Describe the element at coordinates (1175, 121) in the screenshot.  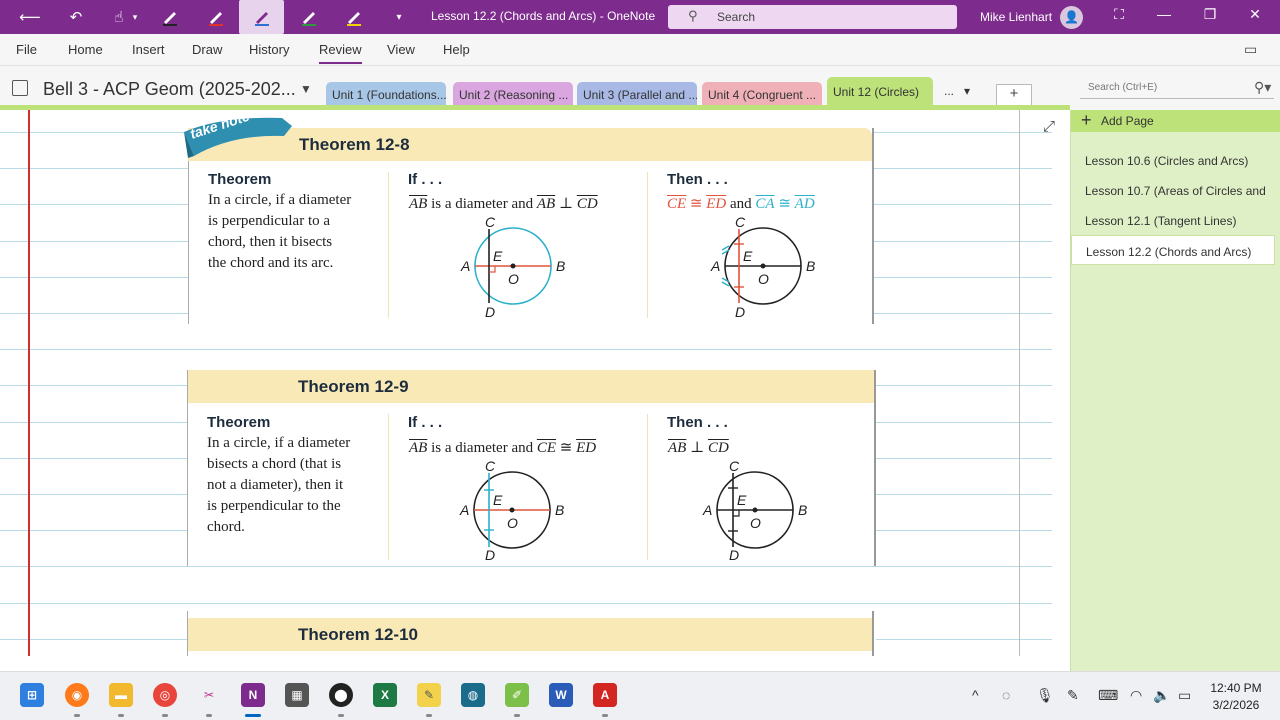
I see `add-page-button: + Add Page` at that location.